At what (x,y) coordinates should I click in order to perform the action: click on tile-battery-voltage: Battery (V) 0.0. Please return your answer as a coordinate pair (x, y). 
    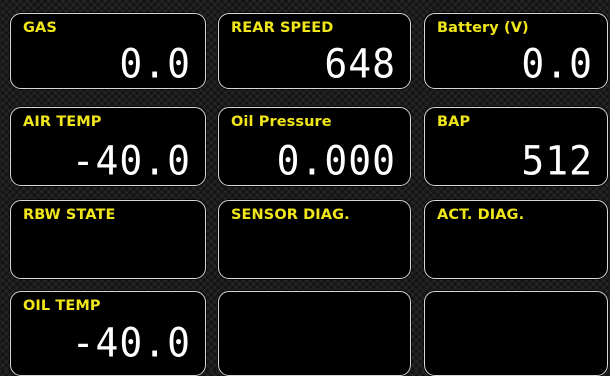
    Looking at the image, I should click on (516, 51).